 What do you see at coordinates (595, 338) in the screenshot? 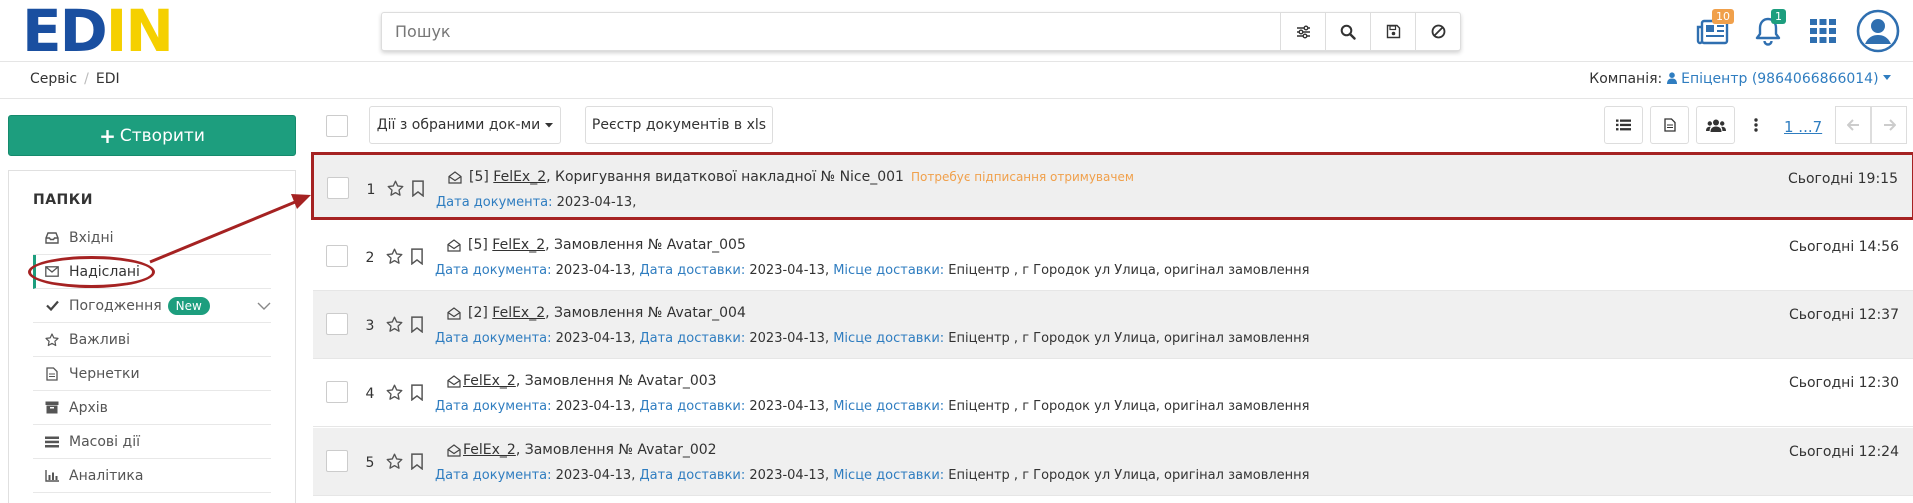
I see `document-date: 2023-04-13,` at bounding box center [595, 338].